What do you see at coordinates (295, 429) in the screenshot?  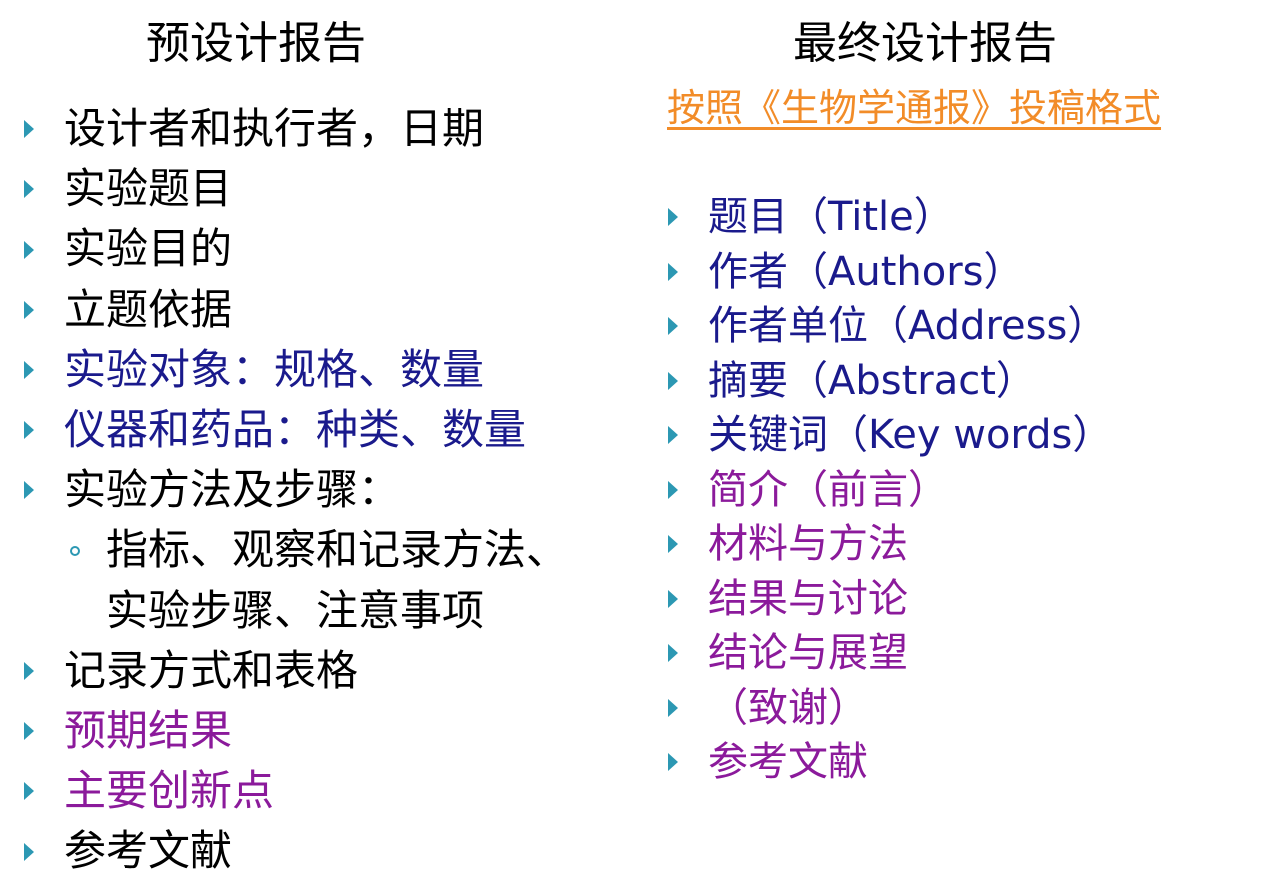 I see `left-item-5: 仪器和药品：种类、数量` at bounding box center [295, 429].